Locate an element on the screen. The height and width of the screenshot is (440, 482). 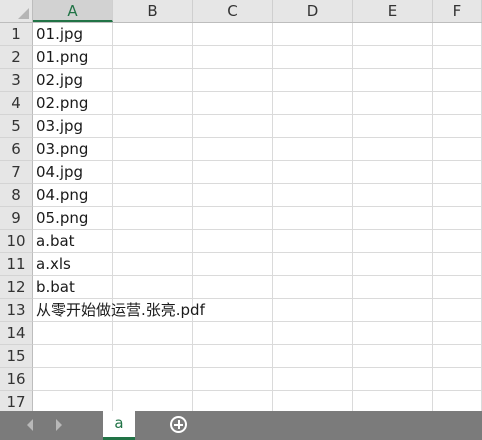
column-header-a: A is located at coordinates (73, 11).